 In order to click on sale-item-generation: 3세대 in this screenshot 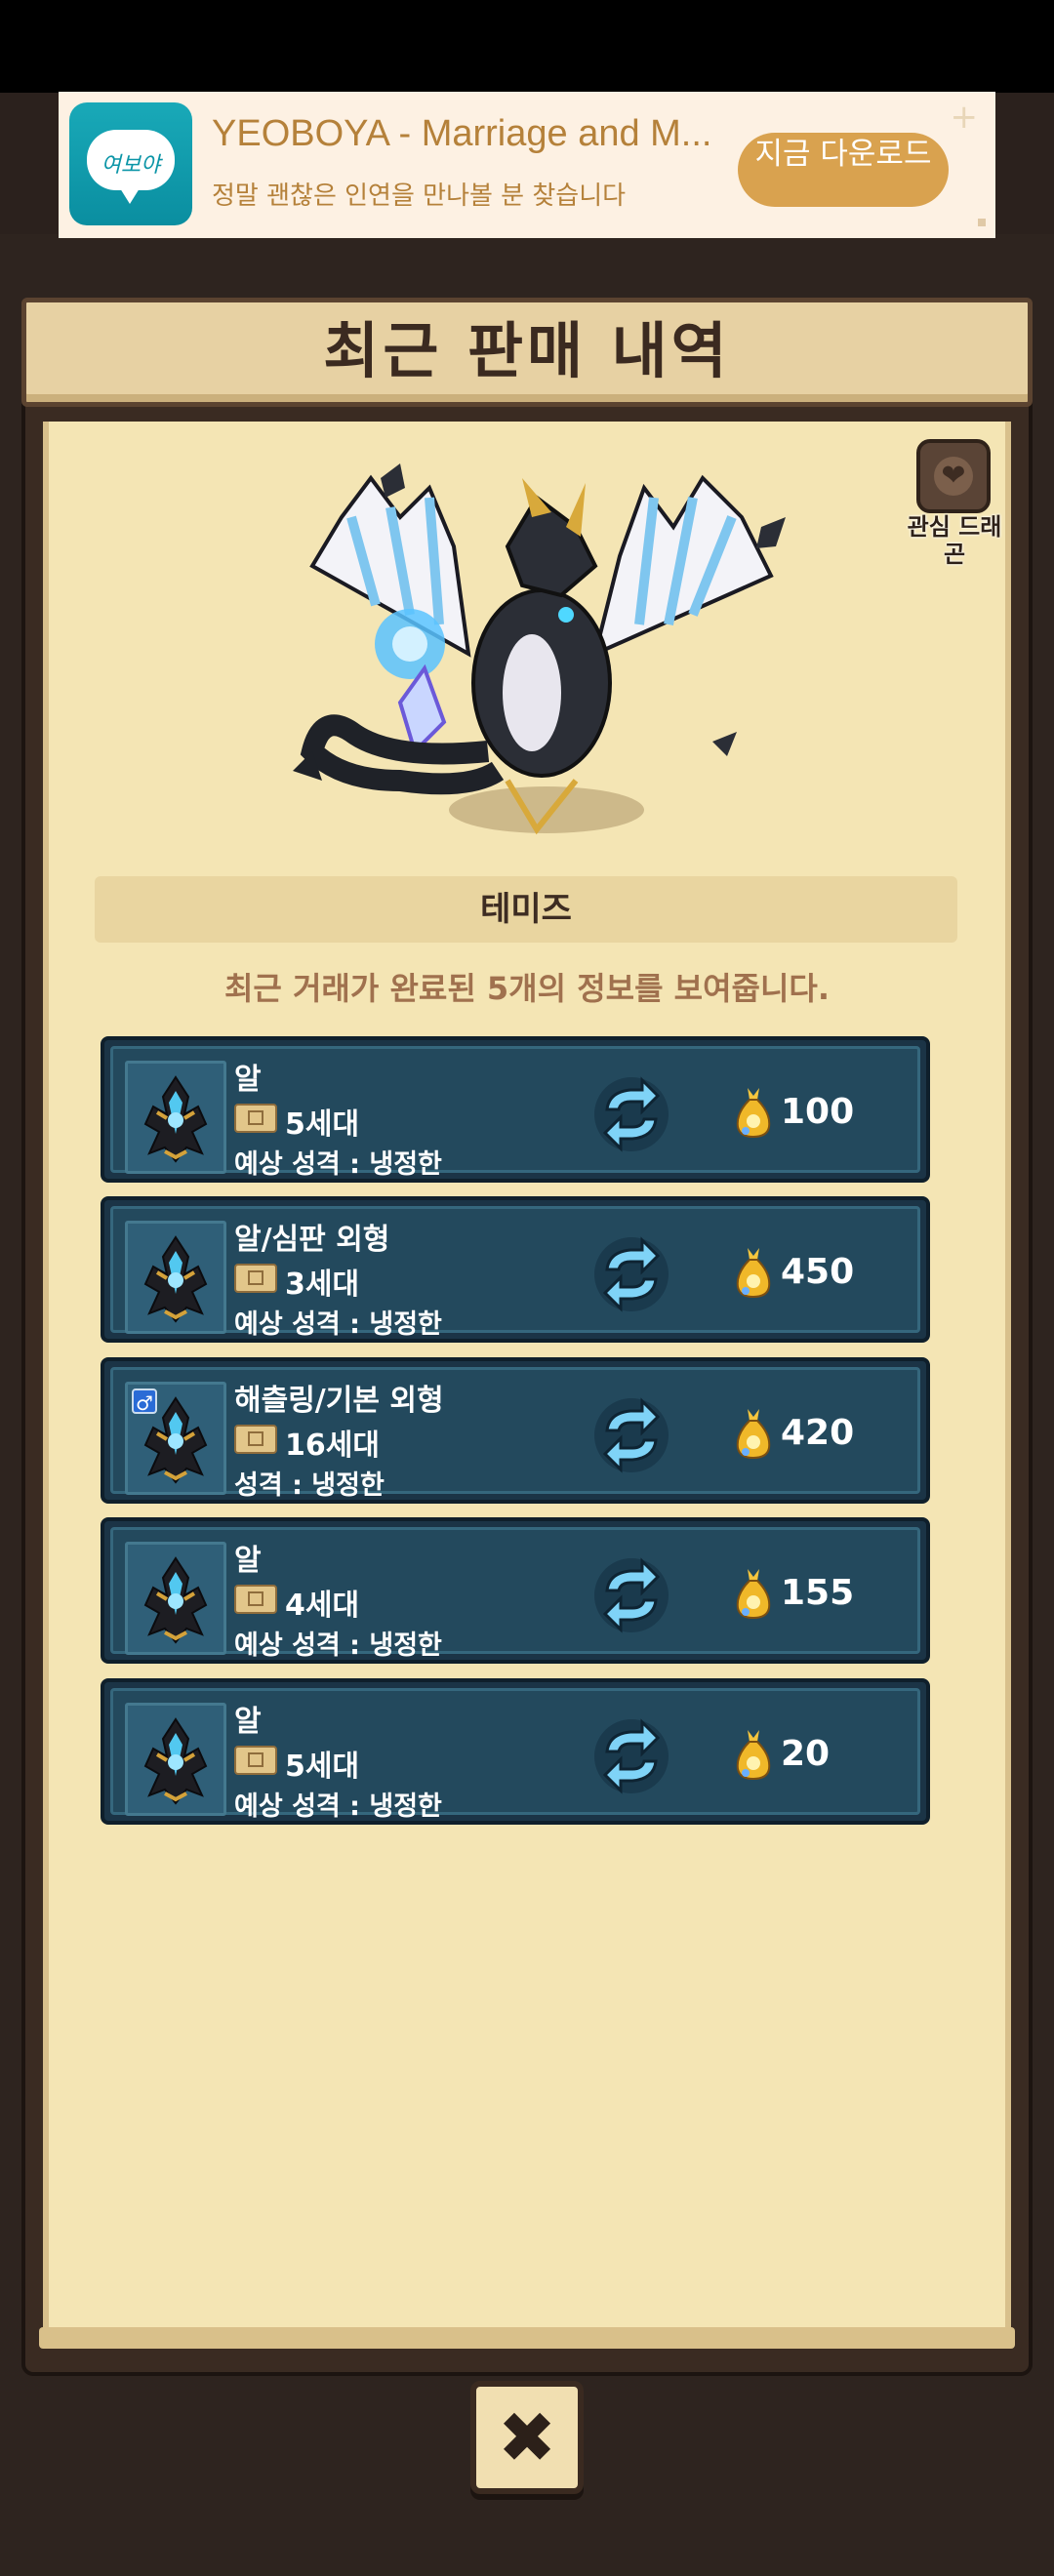, I will do `click(322, 1285)`.